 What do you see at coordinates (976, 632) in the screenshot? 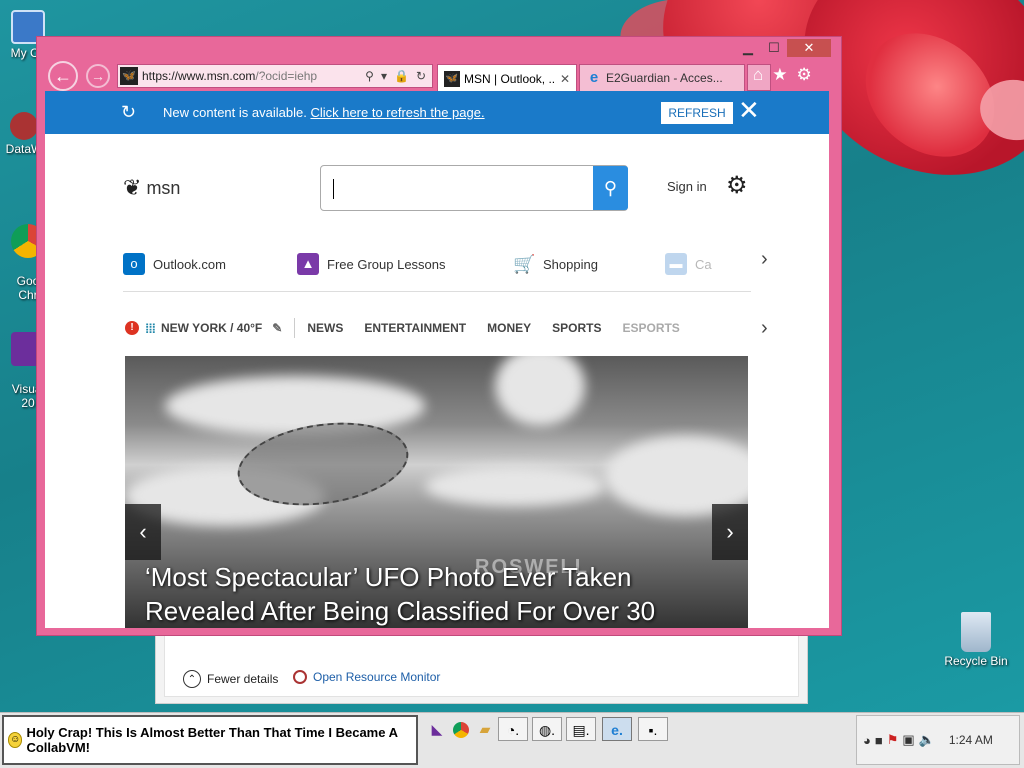
I see `recycle-bin-icon` at bounding box center [976, 632].